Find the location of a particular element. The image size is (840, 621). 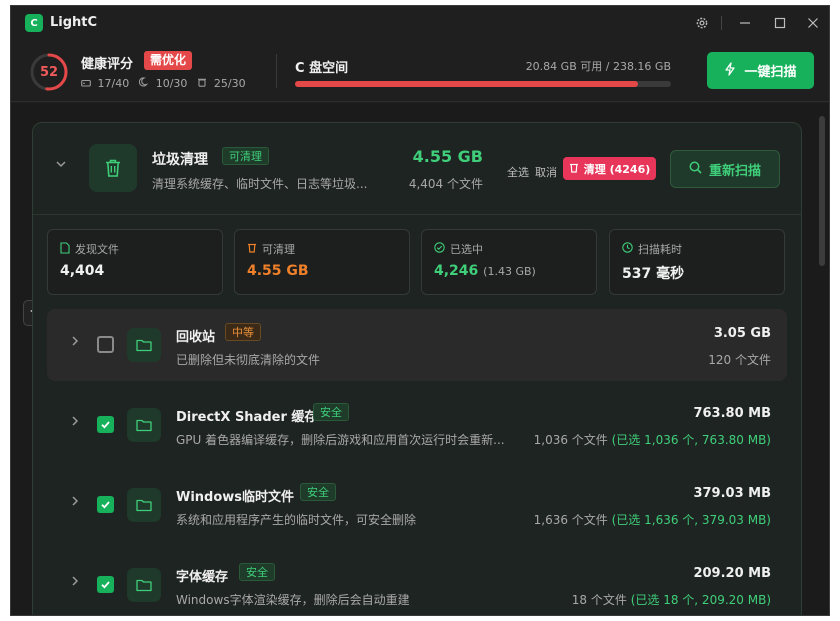

stat-label-found: 发现文件 is located at coordinates (89, 249).